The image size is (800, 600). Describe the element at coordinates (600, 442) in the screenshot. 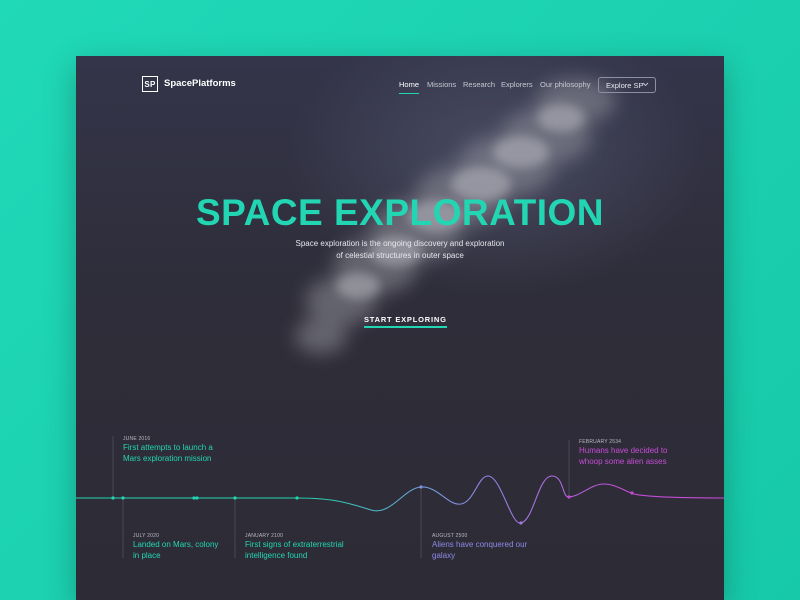

I see `event-date: FEBRUARY 2534` at that location.